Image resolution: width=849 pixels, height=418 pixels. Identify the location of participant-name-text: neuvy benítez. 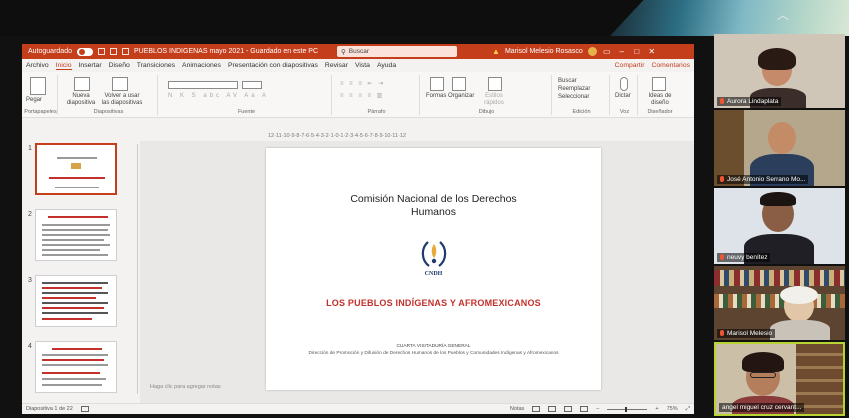
(747, 257).